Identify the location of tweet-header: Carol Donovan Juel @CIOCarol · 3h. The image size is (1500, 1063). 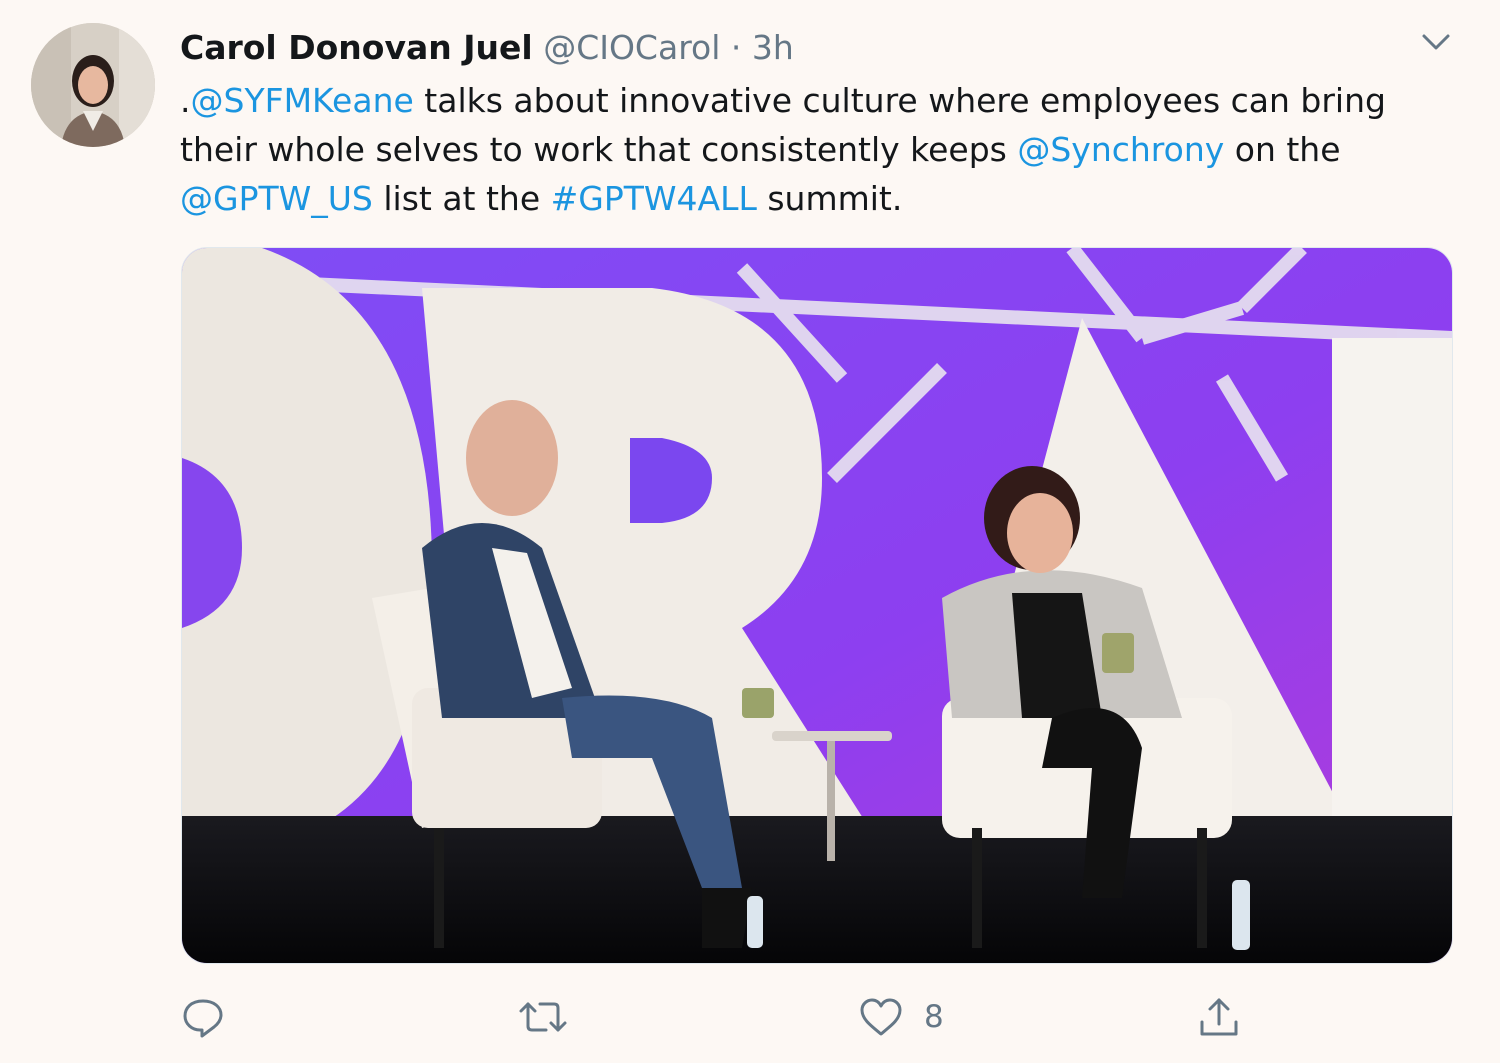
(487, 48).